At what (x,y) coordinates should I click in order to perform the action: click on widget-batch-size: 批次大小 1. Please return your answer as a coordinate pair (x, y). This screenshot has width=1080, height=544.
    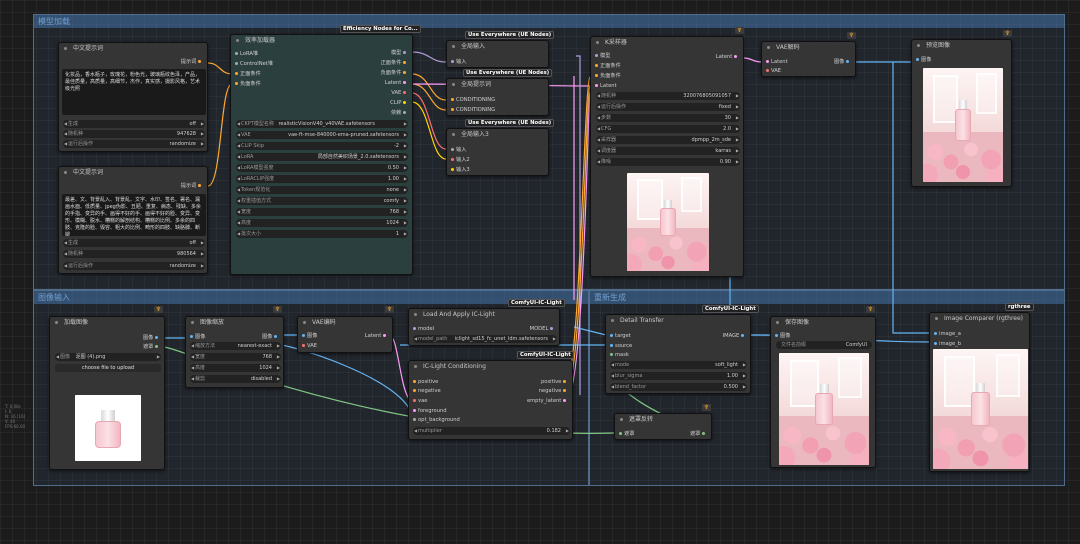
    Looking at the image, I should click on (322, 234).